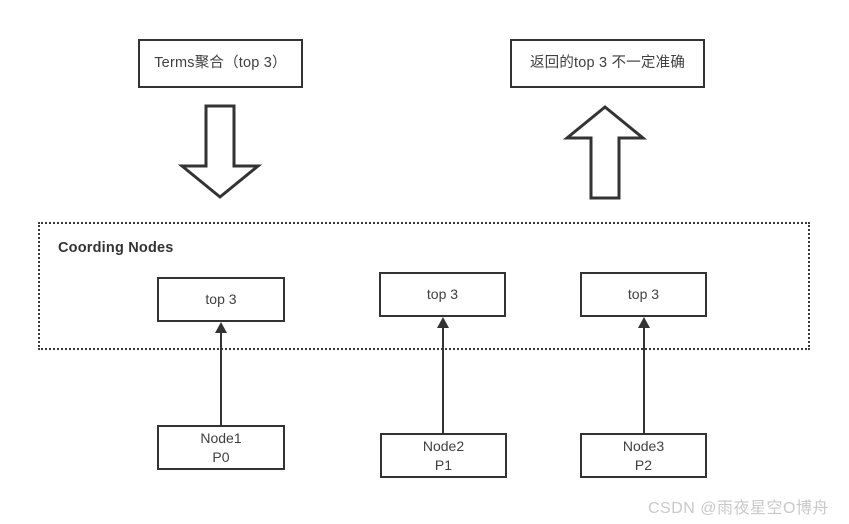 This screenshot has width=849, height=524. I want to click on caption-box-return-note: 返回的top 3 不一定准确, so click(607, 63).